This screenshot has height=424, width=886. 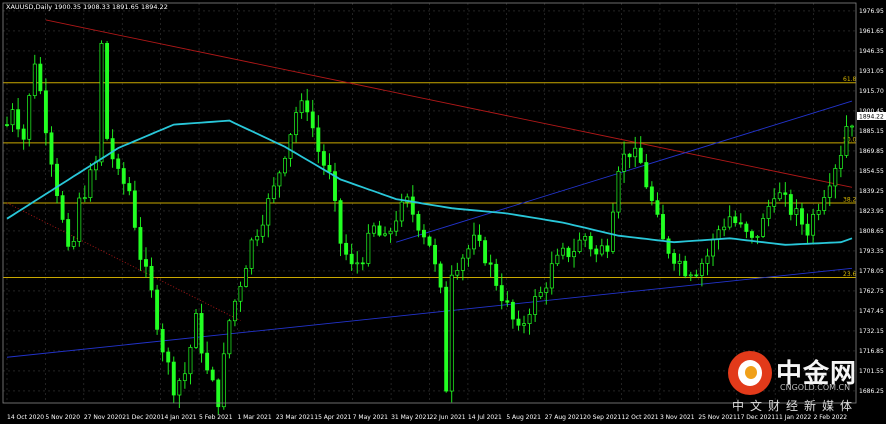 What do you see at coordinates (871, 31) in the screenshot?
I see `y-tick-label: 1961.65` at bounding box center [871, 31].